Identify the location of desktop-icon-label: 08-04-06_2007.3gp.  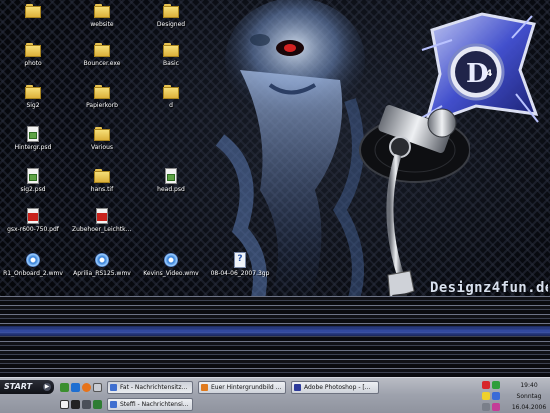
(240, 273).